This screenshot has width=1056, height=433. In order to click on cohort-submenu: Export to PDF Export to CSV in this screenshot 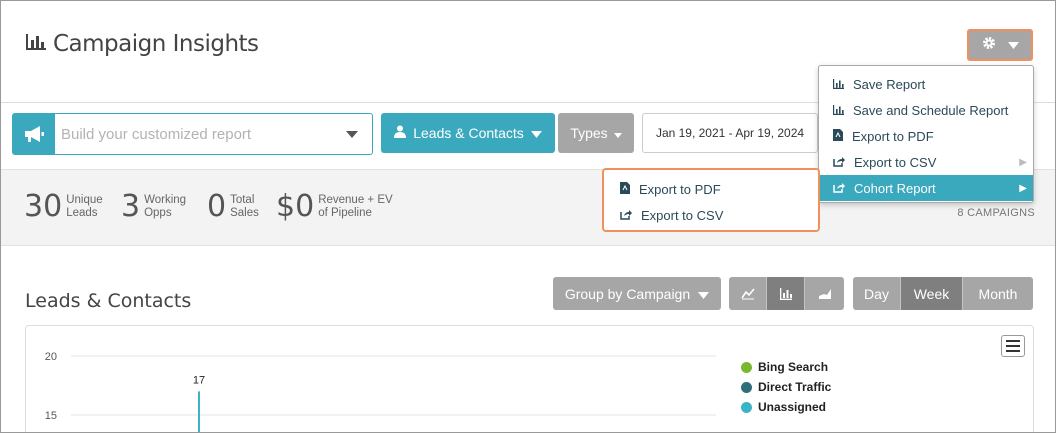, I will do `click(711, 200)`.